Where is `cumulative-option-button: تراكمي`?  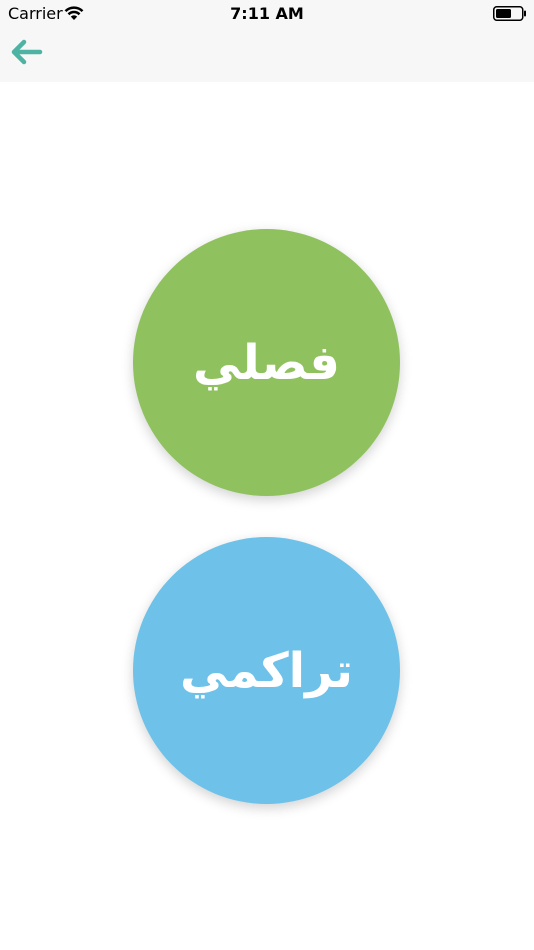
cumulative-option-button: تراكمي is located at coordinates (266, 670).